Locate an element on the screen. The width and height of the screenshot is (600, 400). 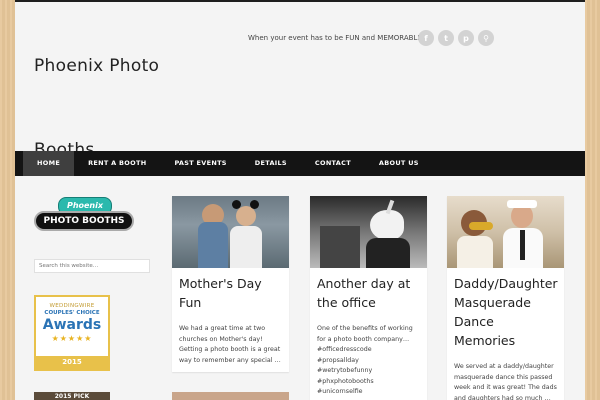
post-title: Daddy/Daughter Masquerade Dance Memories is located at coordinates (505, 309).